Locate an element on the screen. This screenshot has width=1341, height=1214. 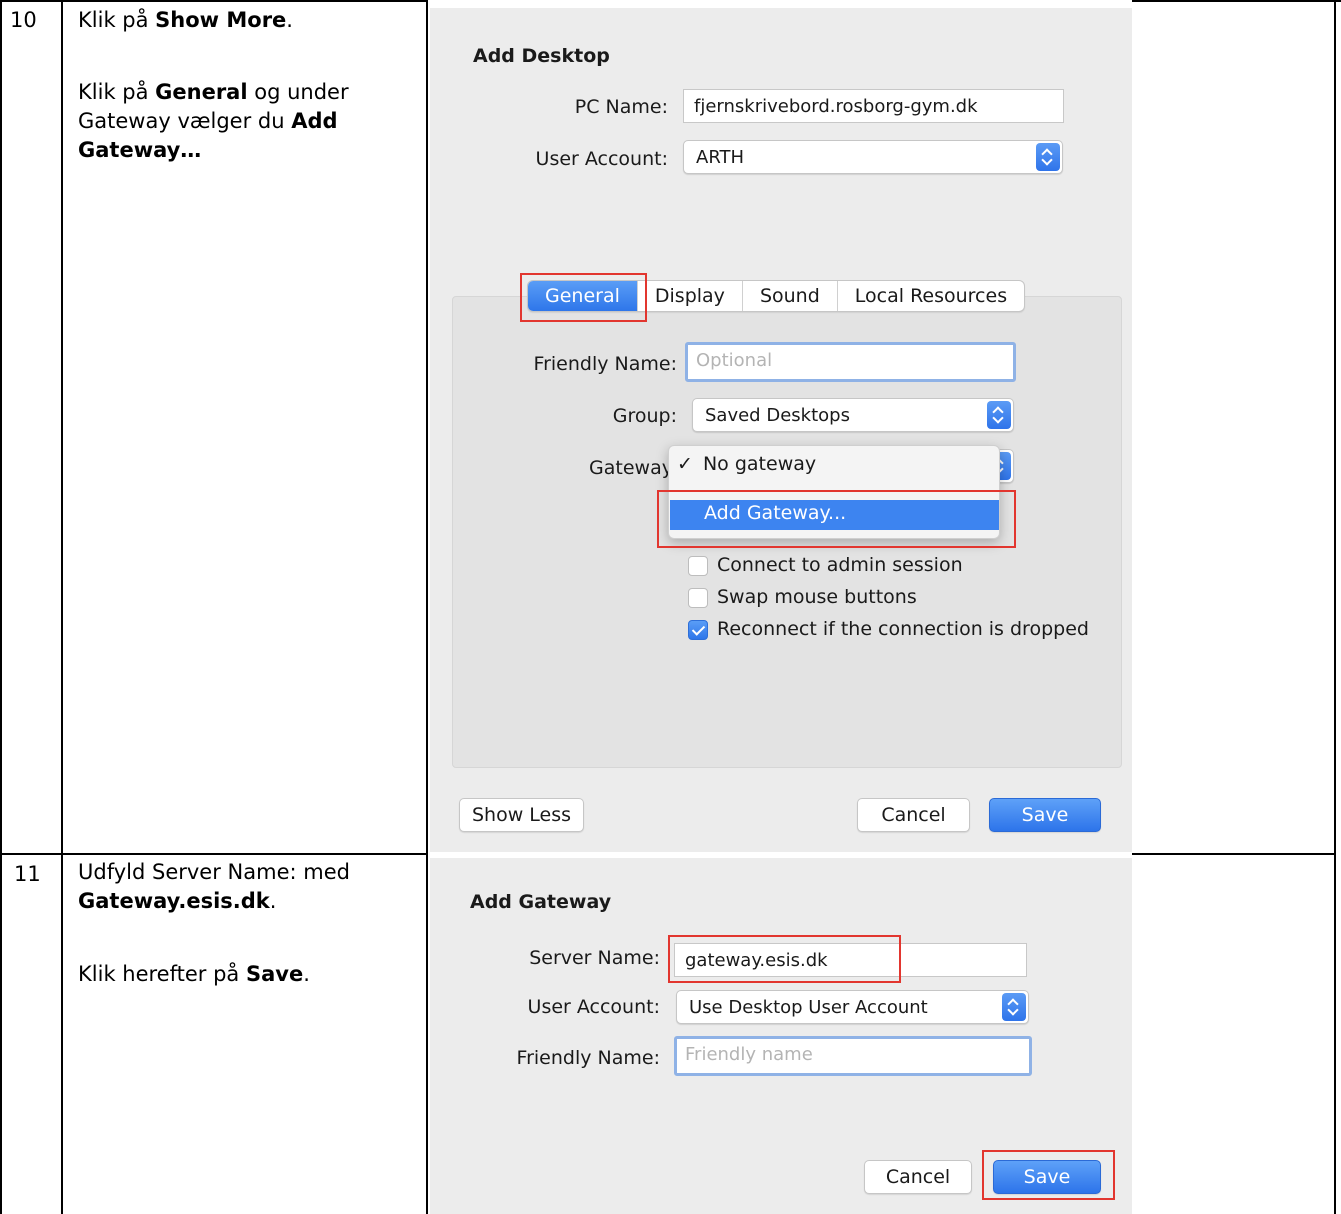
checkbox-label: Swap mouse buttons is located at coordinates (817, 597).